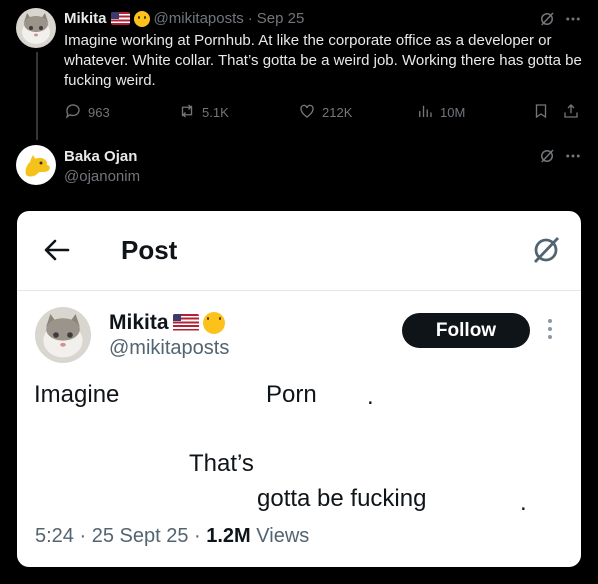 This screenshot has height=584, width=598. I want to click on post-author-name-text: Mikita, so click(139, 322).